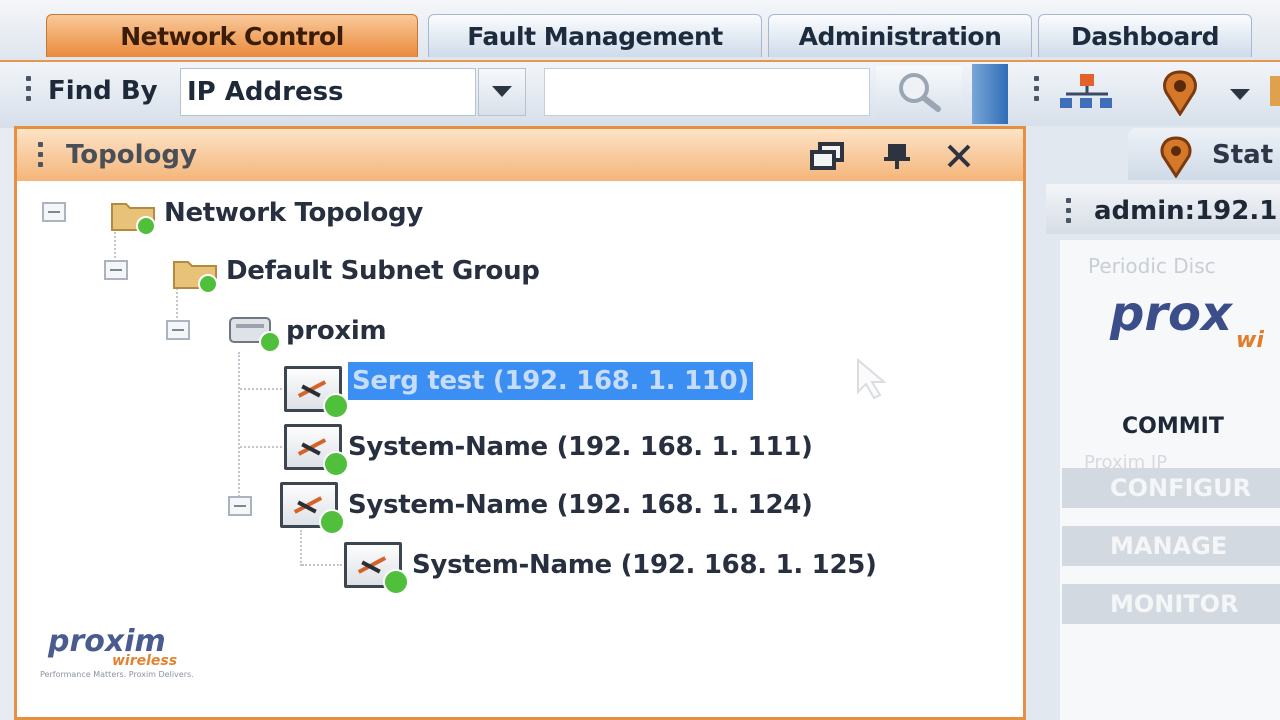 This screenshot has width=1280, height=720. I want to click on menu-configure: CONFIGUR, so click(1171, 488).